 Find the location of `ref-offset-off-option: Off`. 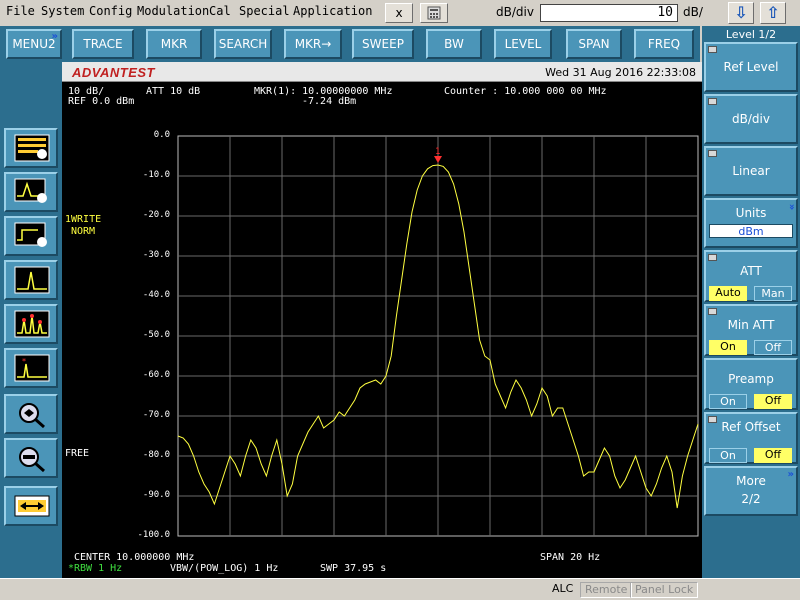

ref-offset-off-option: Off is located at coordinates (773, 455).